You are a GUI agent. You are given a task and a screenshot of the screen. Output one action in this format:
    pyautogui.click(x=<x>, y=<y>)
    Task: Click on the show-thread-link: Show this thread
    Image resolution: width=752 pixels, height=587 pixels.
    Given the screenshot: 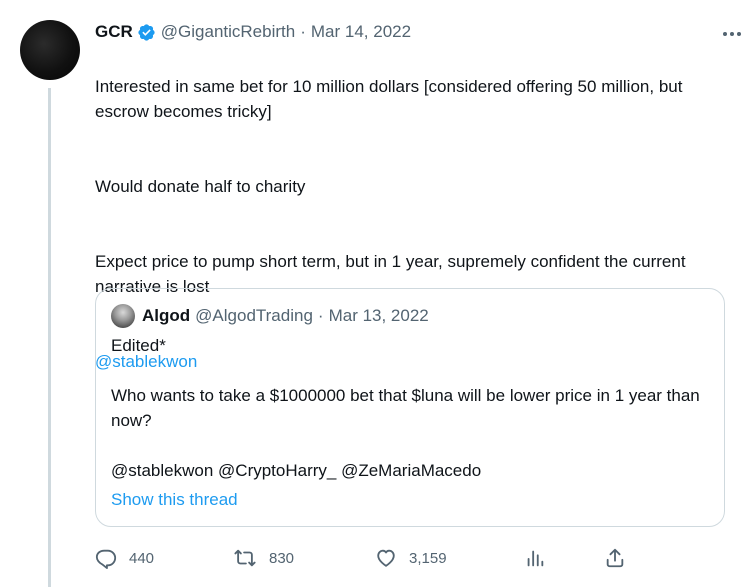 What is the action you would take?
    pyautogui.click(x=410, y=499)
    